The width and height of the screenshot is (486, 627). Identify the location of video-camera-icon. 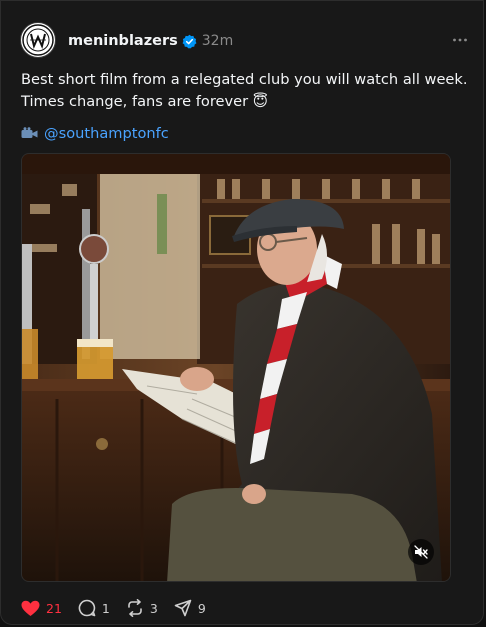
(29, 132).